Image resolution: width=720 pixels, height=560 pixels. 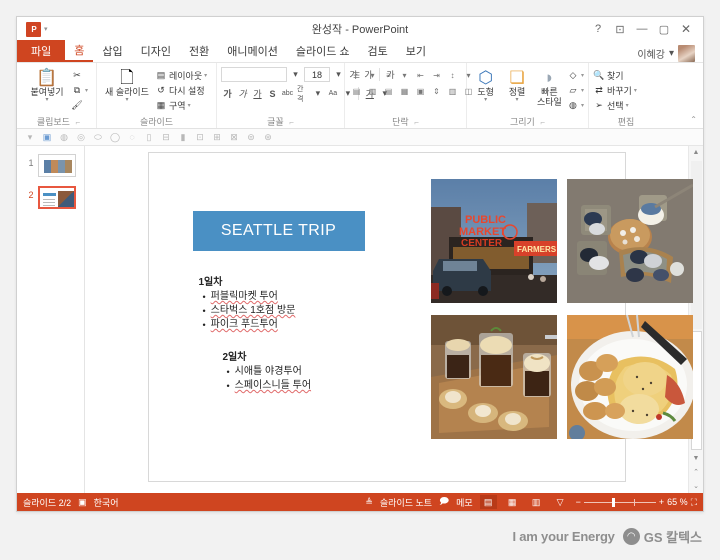 What do you see at coordinates (642, 29) in the screenshot?
I see `minimize-button: —` at bounding box center [642, 29].